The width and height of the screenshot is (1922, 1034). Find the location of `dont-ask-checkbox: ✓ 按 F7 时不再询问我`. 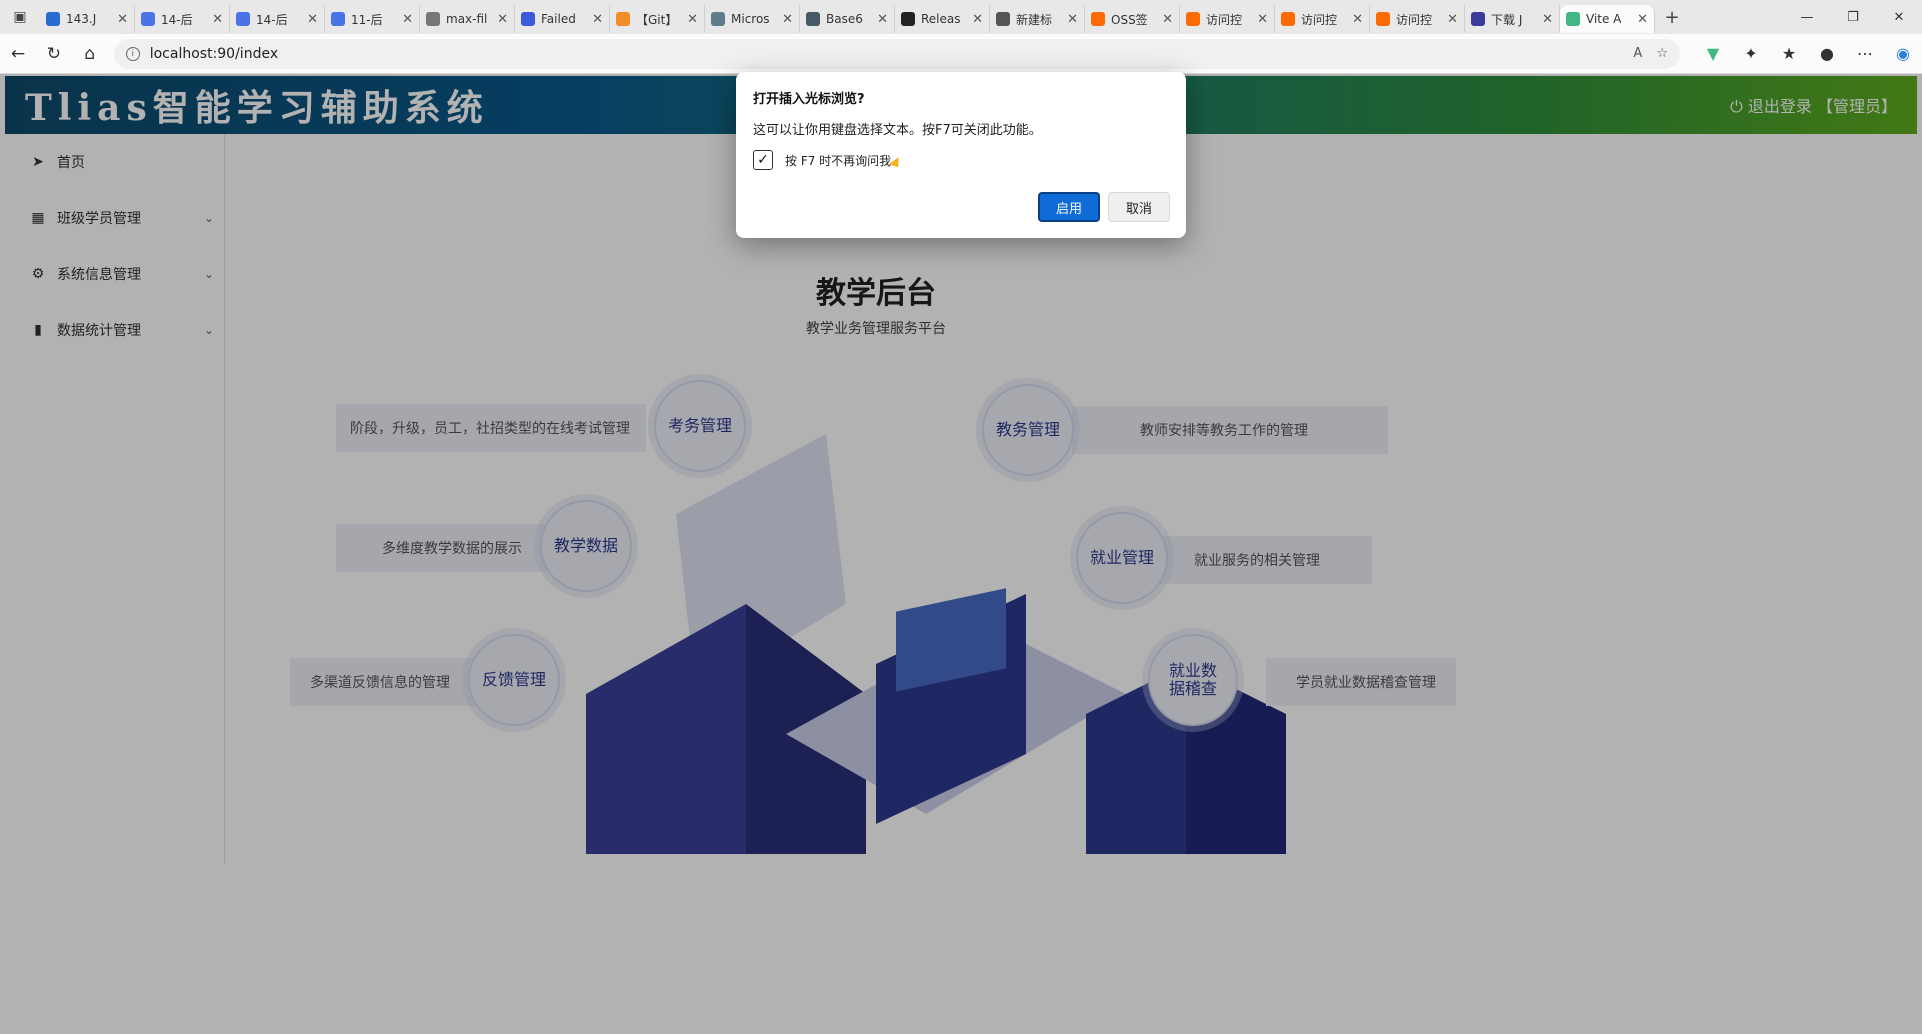

dont-ask-checkbox: ✓ 按 F7 时不再询问我 is located at coordinates (961, 160).